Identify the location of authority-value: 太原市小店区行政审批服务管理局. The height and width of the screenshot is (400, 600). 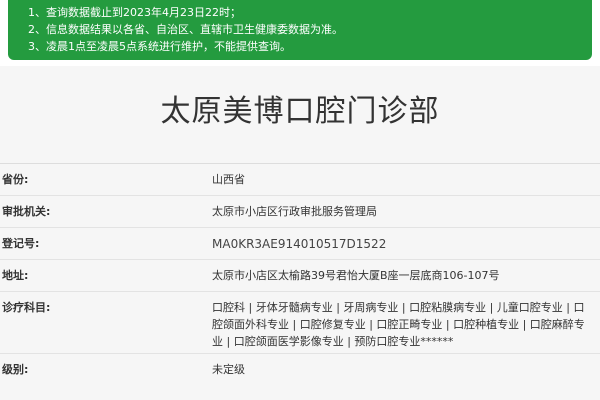
(294, 211).